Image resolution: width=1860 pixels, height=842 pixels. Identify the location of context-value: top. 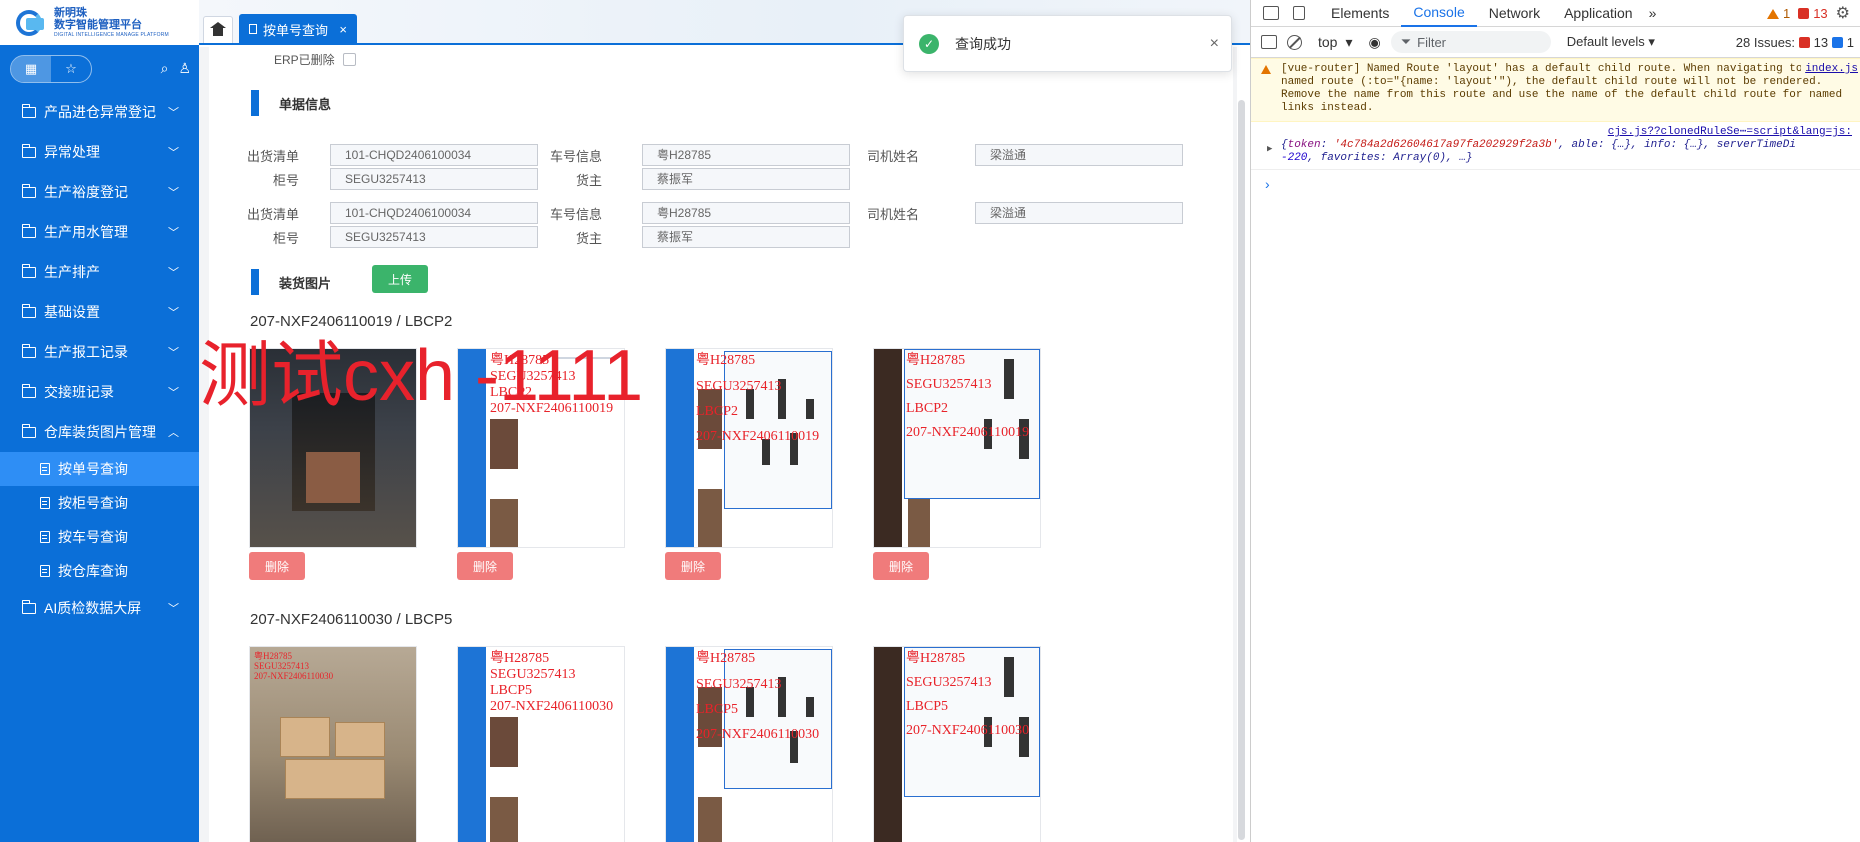
(1328, 42).